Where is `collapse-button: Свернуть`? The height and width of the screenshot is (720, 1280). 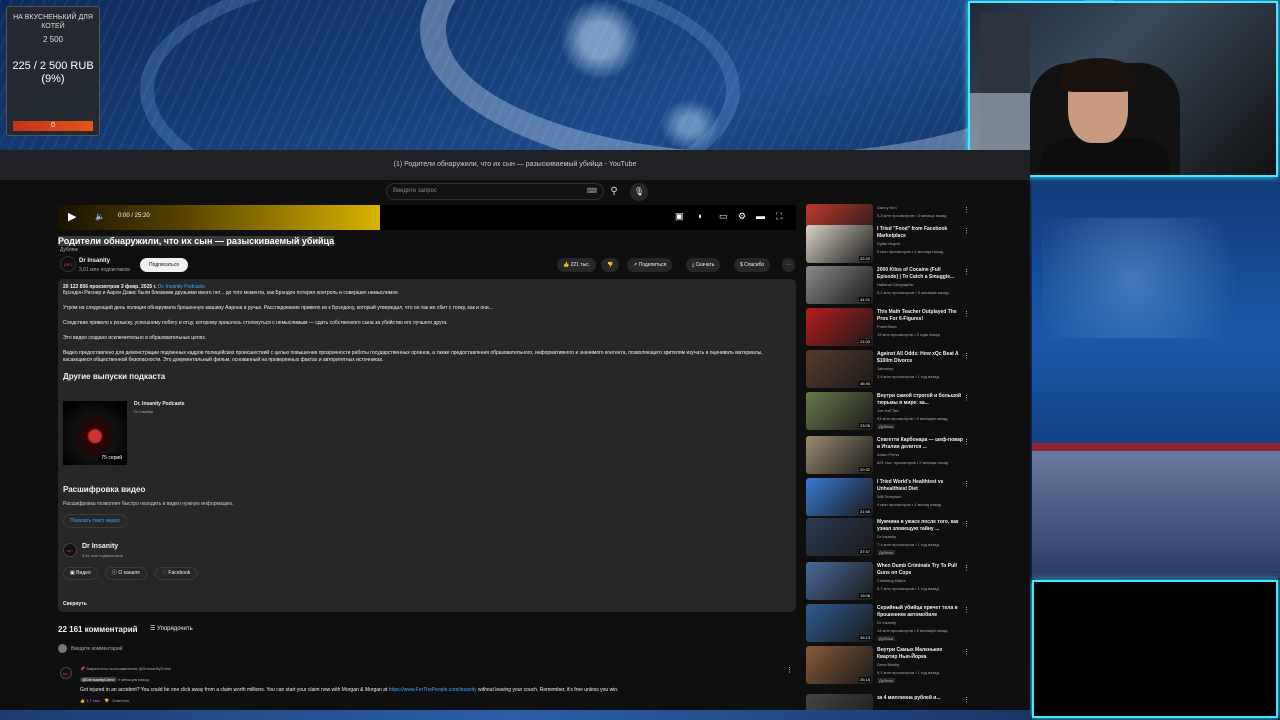
collapse-button: Свернуть is located at coordinates (75, 604).